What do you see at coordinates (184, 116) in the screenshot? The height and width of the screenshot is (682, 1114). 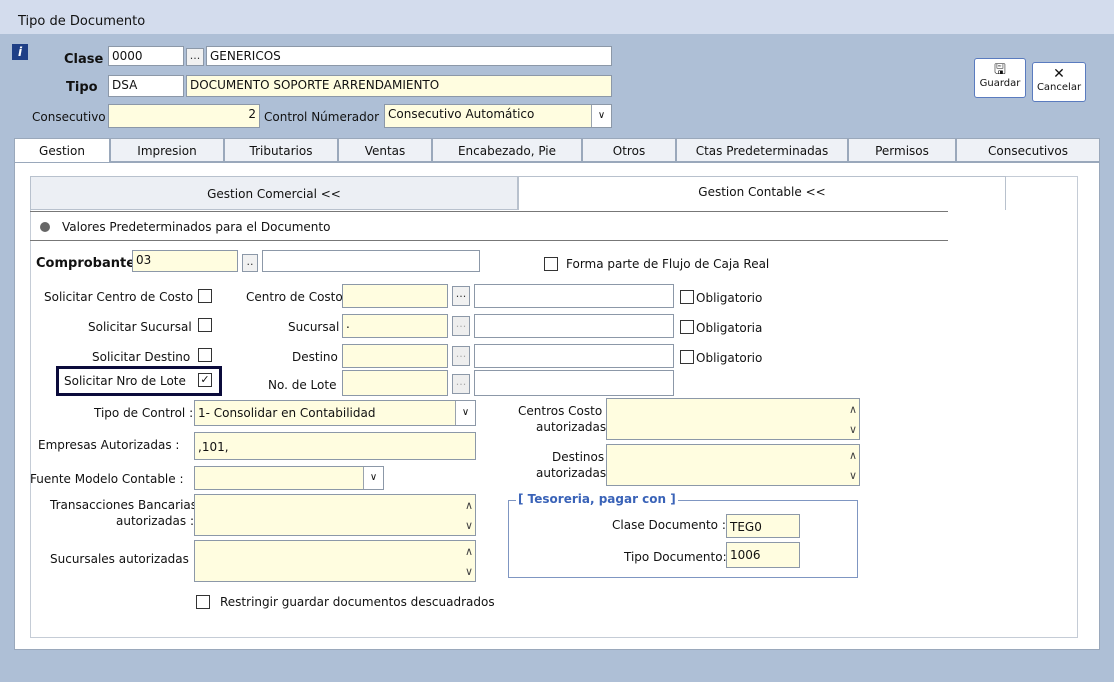 I see `consecutivo-input: 2` at bounding box center [184, 116].